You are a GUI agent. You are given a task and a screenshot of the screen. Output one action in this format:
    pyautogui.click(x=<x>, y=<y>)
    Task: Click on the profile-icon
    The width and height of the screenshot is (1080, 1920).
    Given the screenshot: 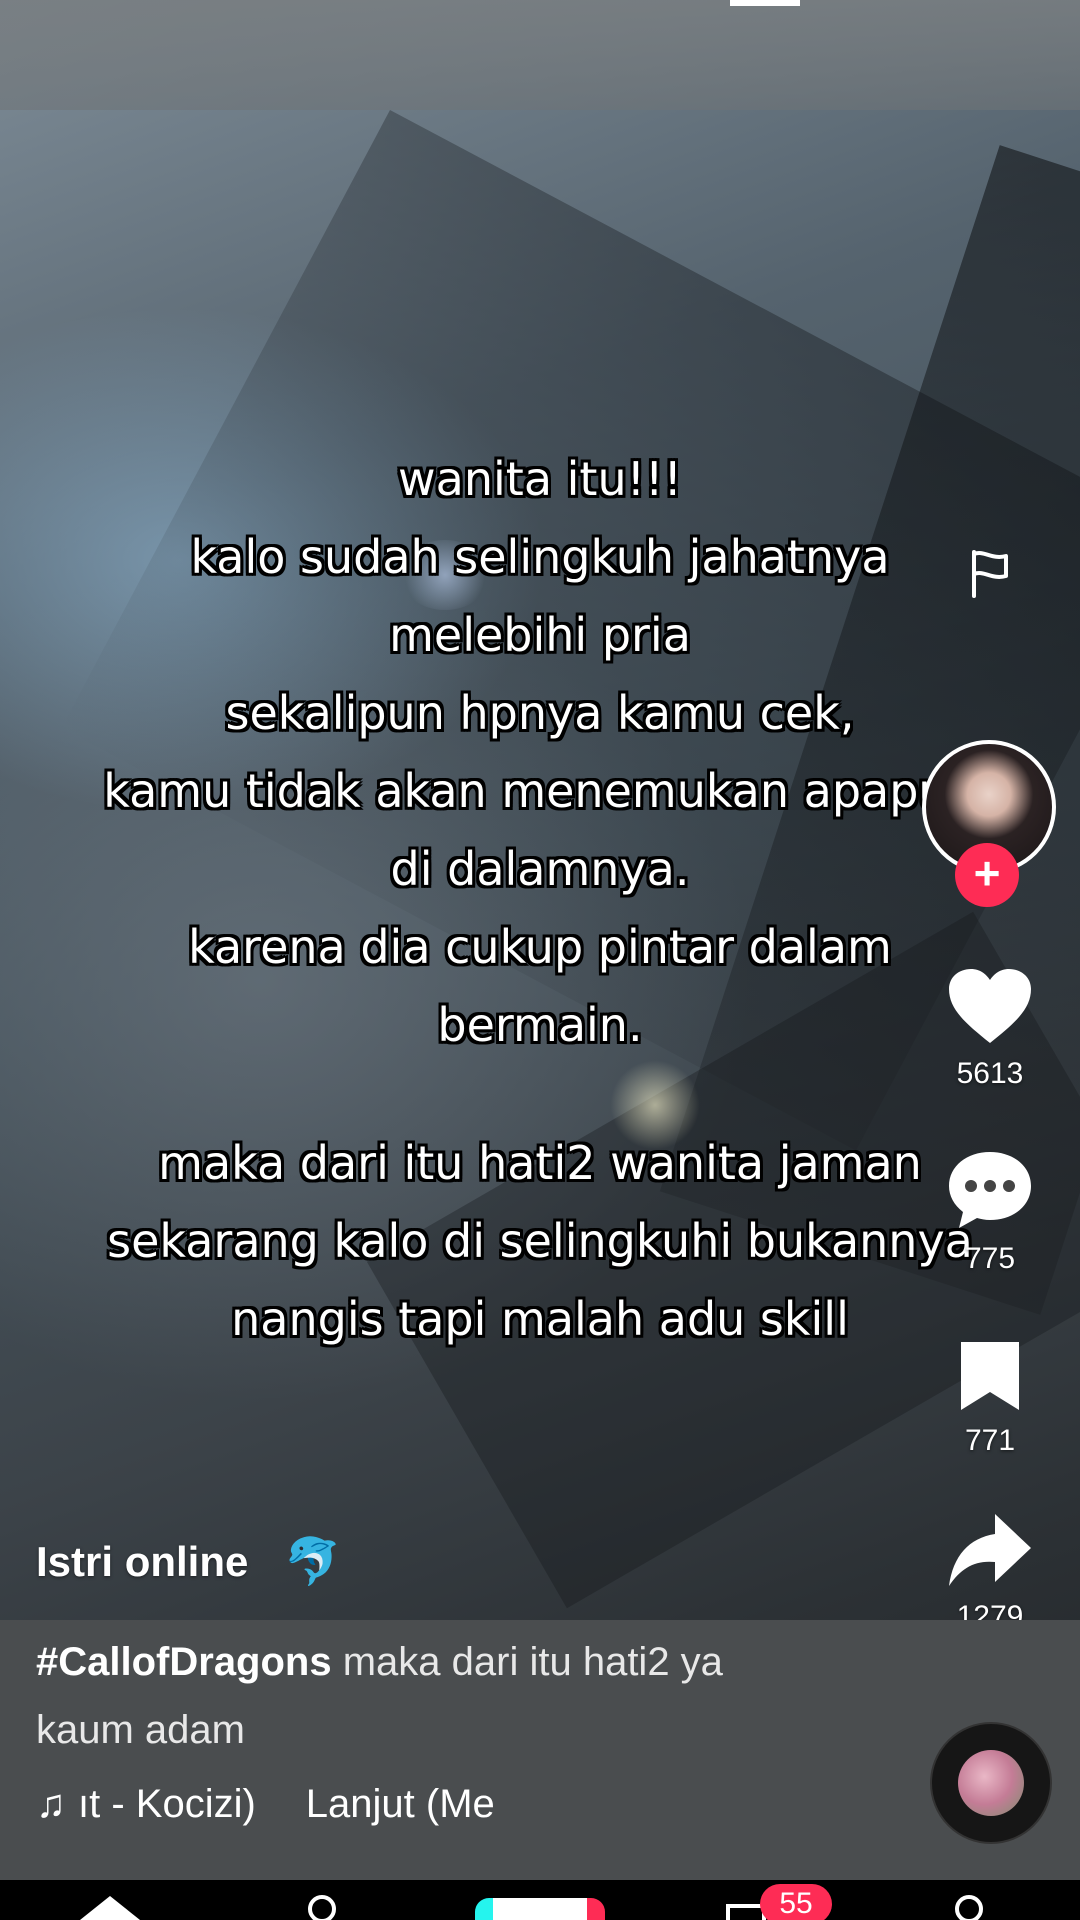 What is the action you would take?
    pyautogui.click(x=969, y=1907)
    